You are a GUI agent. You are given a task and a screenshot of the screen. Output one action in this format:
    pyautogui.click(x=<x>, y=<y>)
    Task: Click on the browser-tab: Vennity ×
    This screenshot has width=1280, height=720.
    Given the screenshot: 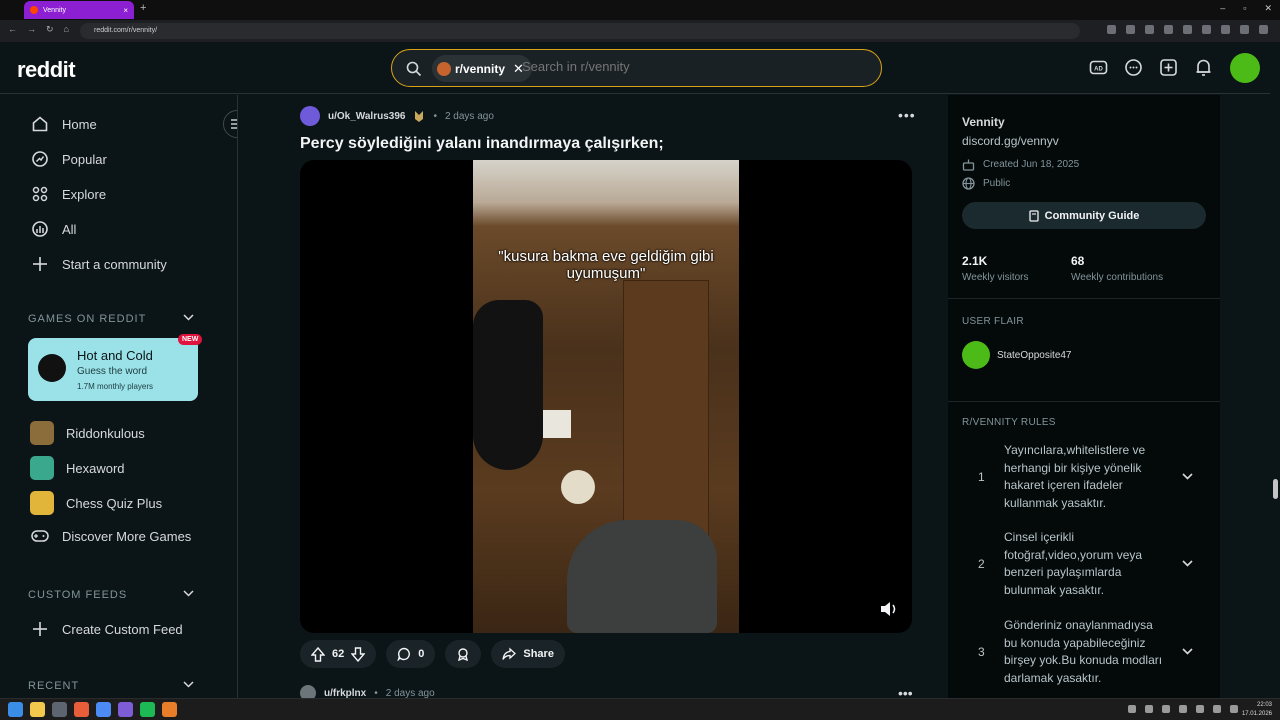 What is the action you would take?
    pyautogui.click(x=79, y=10)
    